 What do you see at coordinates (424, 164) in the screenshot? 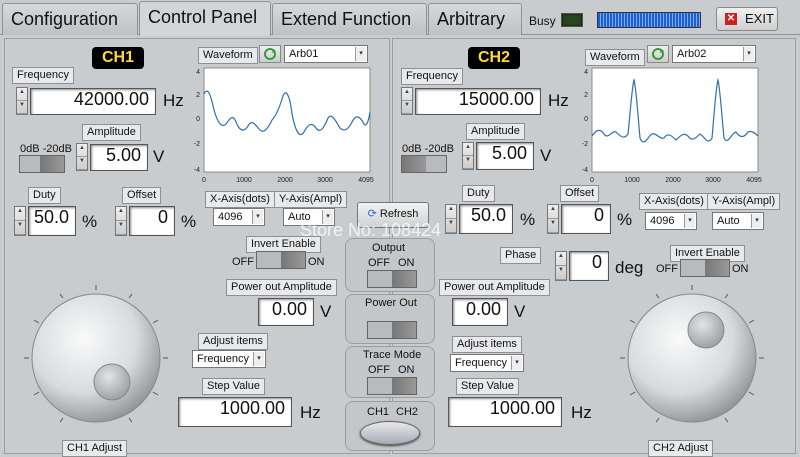
I see `ch2-attenuator-toggle` at bounding box center [424, 164].